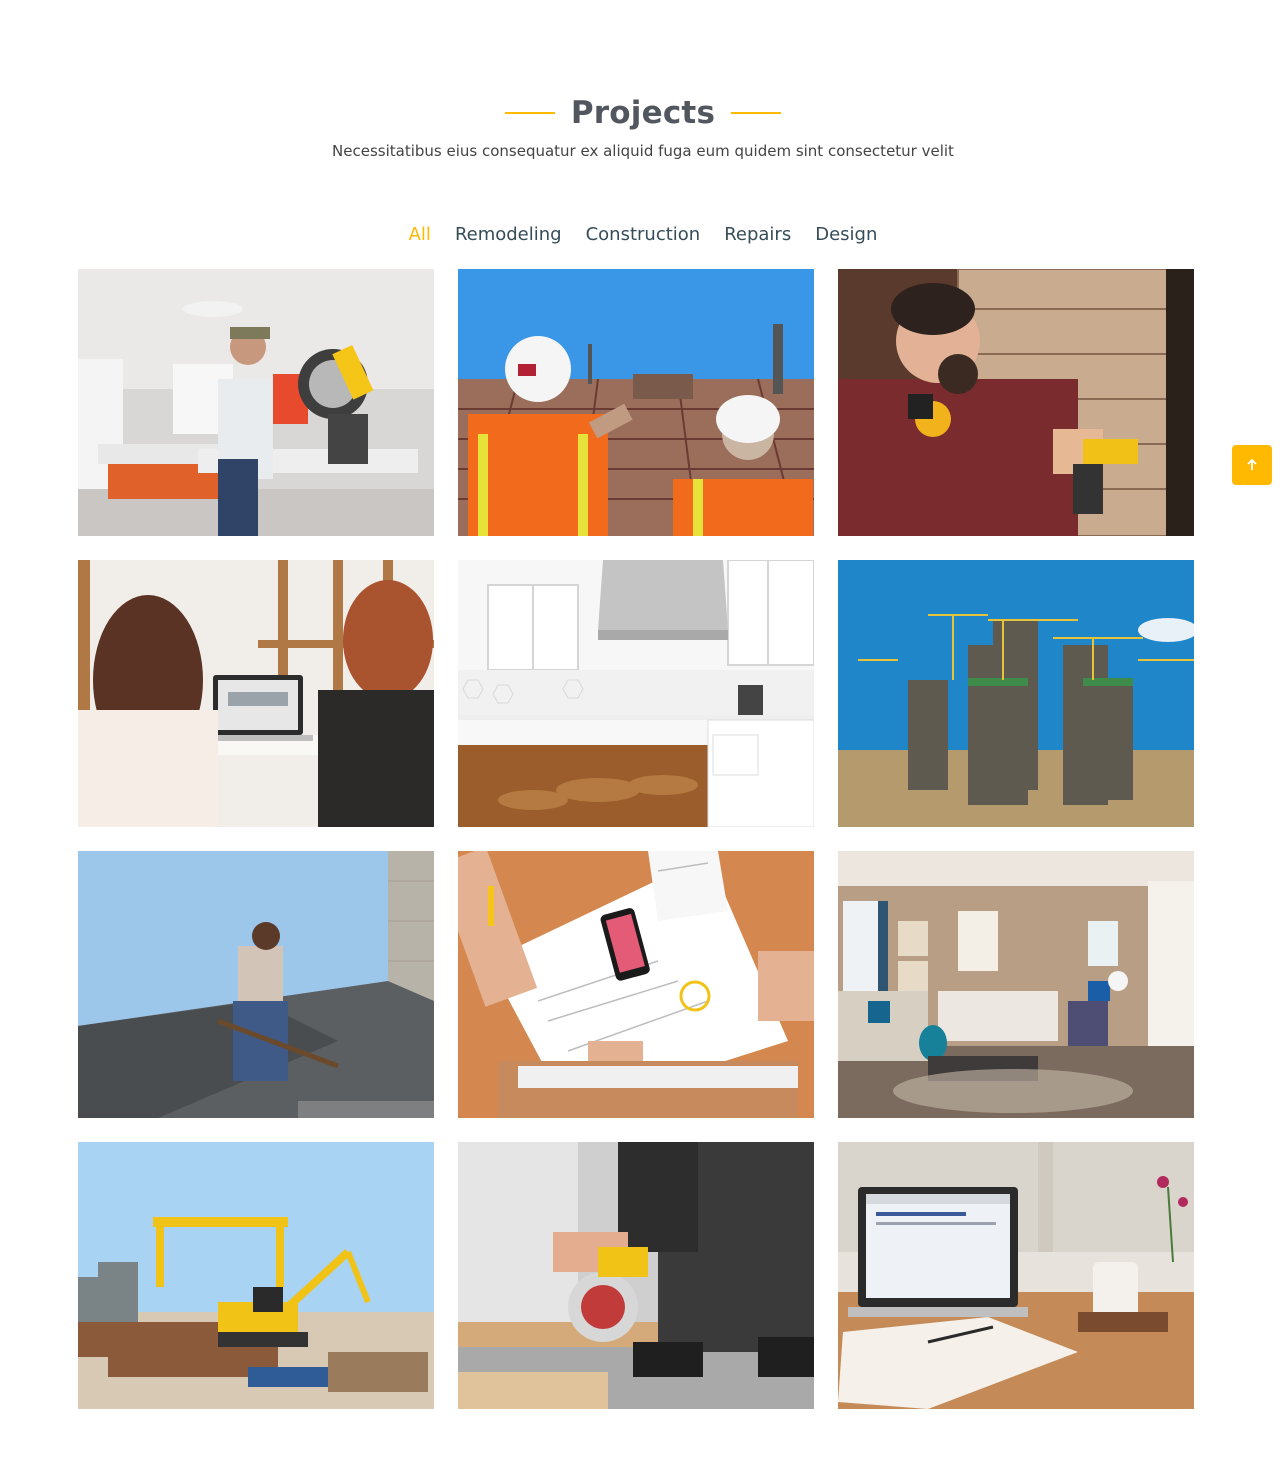 This screenshot has width=1286, height=1468. I want to click on filter-design: Design, so click(846, 235).